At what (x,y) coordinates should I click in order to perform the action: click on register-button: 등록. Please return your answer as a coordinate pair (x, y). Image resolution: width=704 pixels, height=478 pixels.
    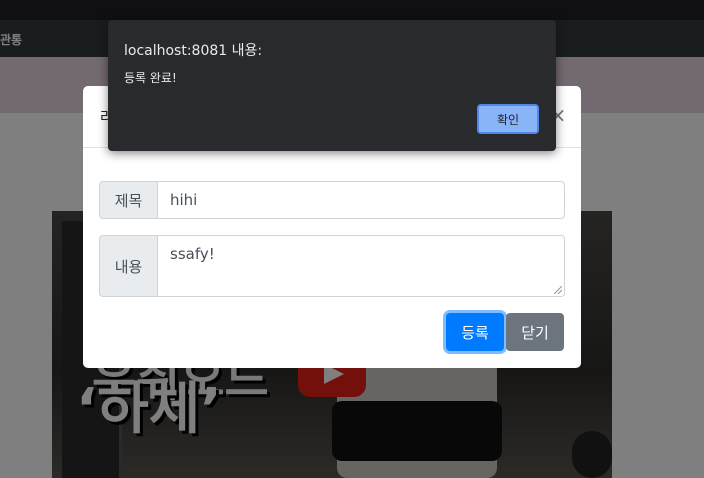
    Looking at the image, I should click on (475, 332).